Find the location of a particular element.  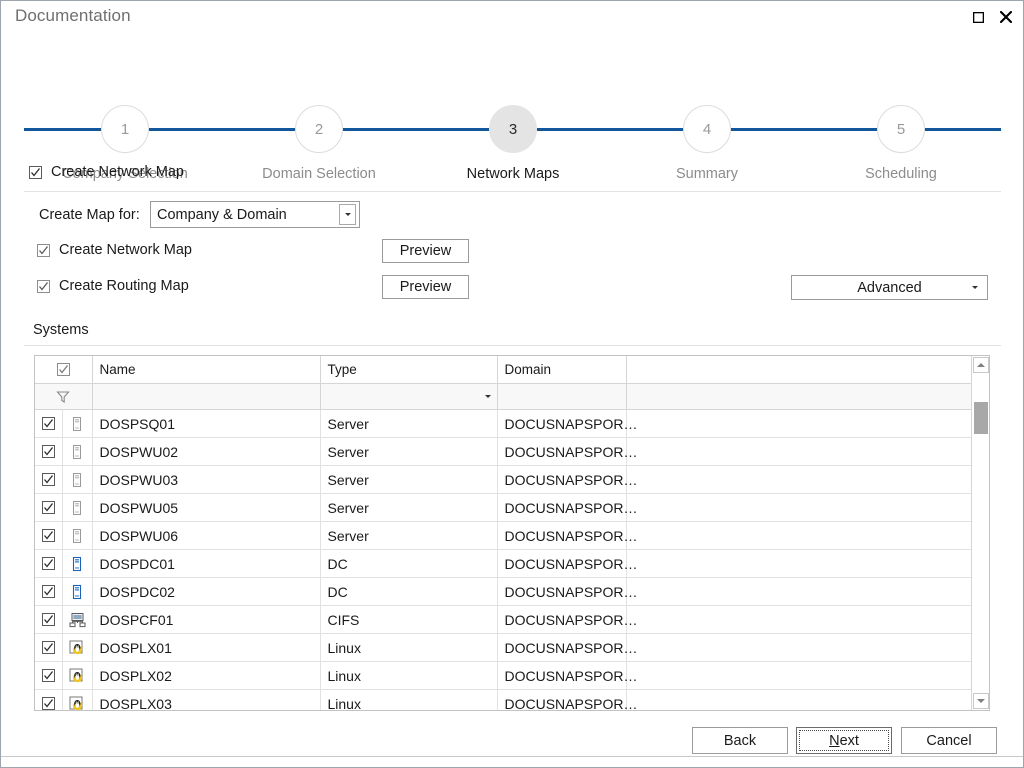

select-all-header is located at coordinates (64, 370).